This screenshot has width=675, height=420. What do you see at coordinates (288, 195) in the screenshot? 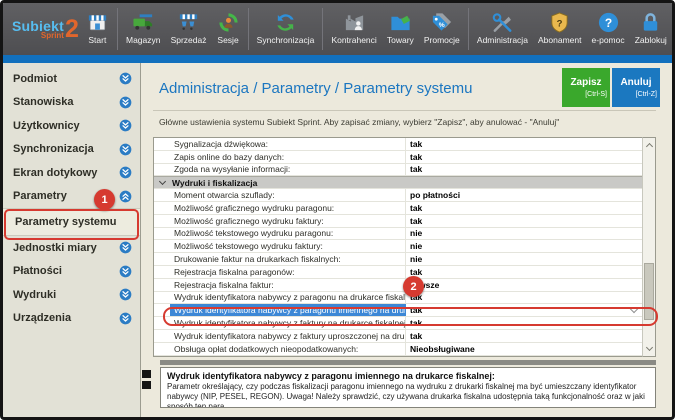
I see `param-label: Moment otwarcia szuflady:` at bounding box center [288, 195].